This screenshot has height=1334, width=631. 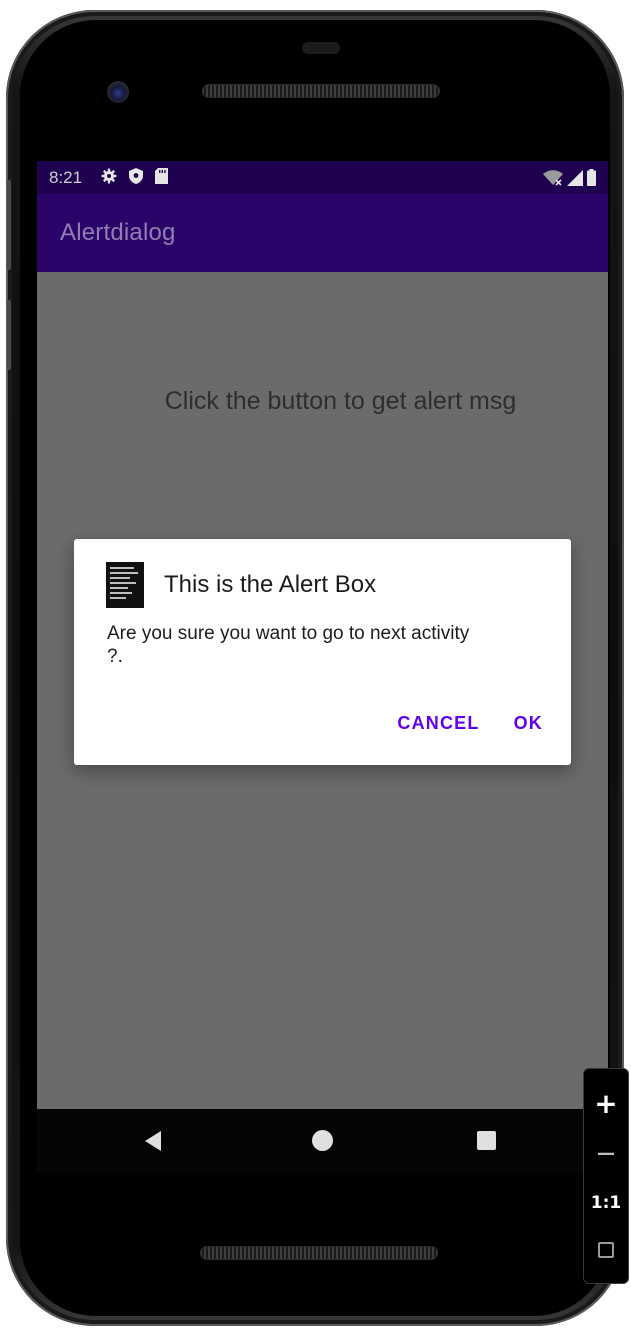 I want to click on app-icon, so click(x=125, y=585).